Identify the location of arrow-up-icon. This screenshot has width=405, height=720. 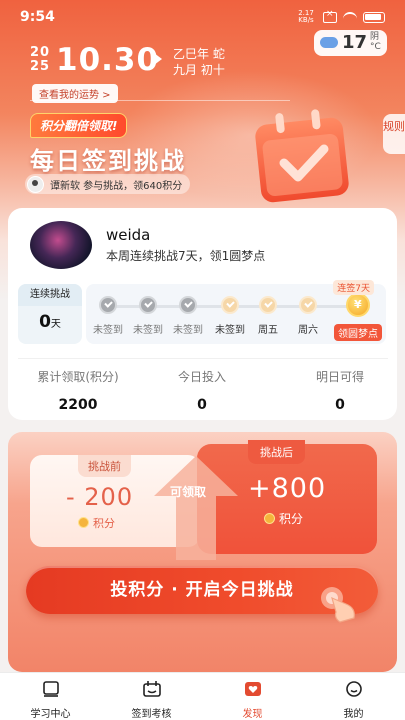
(196, 508).